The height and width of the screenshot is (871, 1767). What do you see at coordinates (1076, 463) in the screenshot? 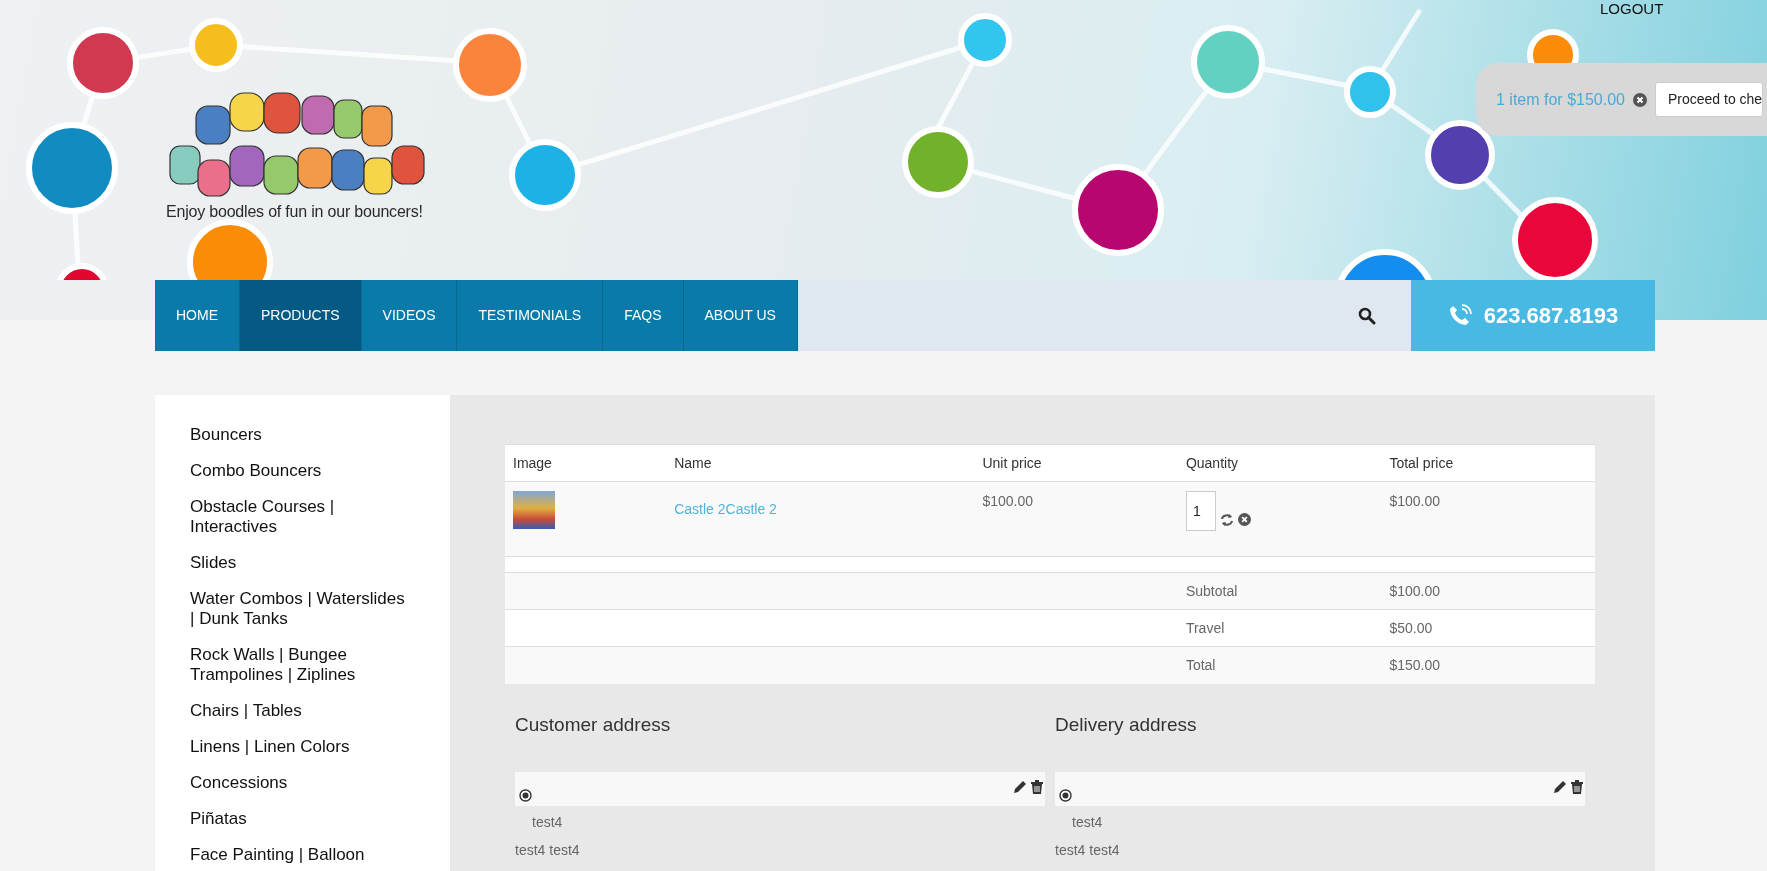
I see `column-header: Unit price` at bounding box center [1076, 463].